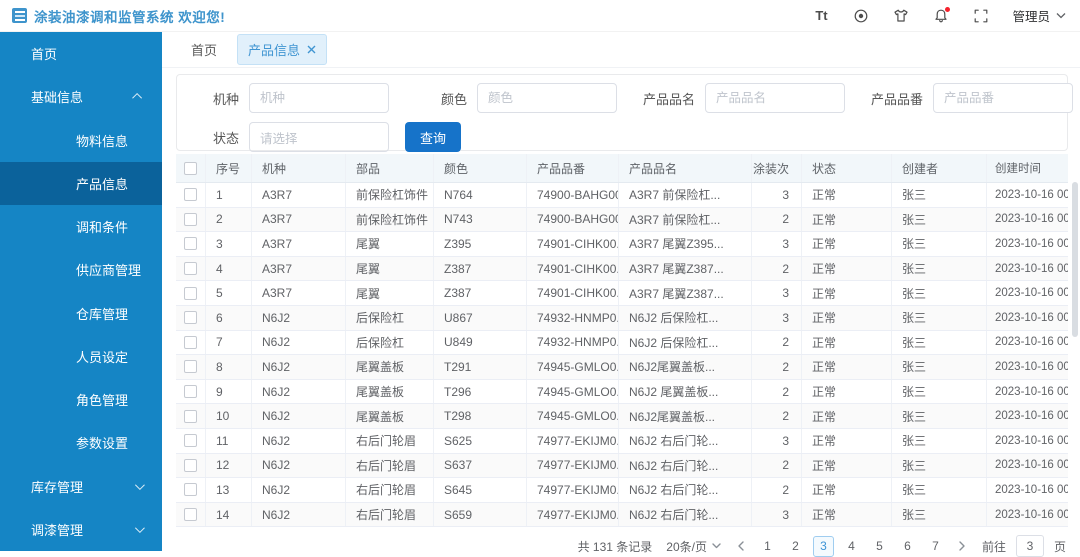 This screenshot has width=1080, height=557. What do you see at coordinates (775, 98) in the screenshot?
I see `product-name-input` at bounding box center [775, 98].